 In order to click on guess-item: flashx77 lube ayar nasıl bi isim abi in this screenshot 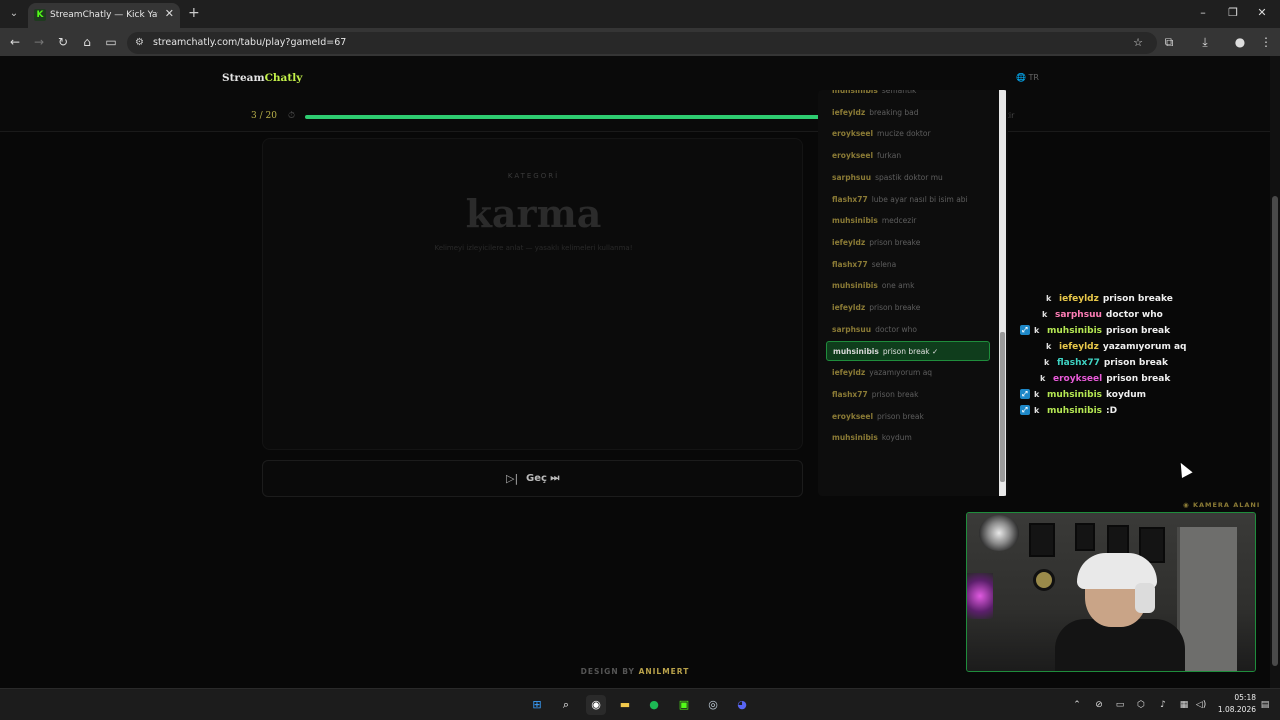, I will do `click(908, 200)`.